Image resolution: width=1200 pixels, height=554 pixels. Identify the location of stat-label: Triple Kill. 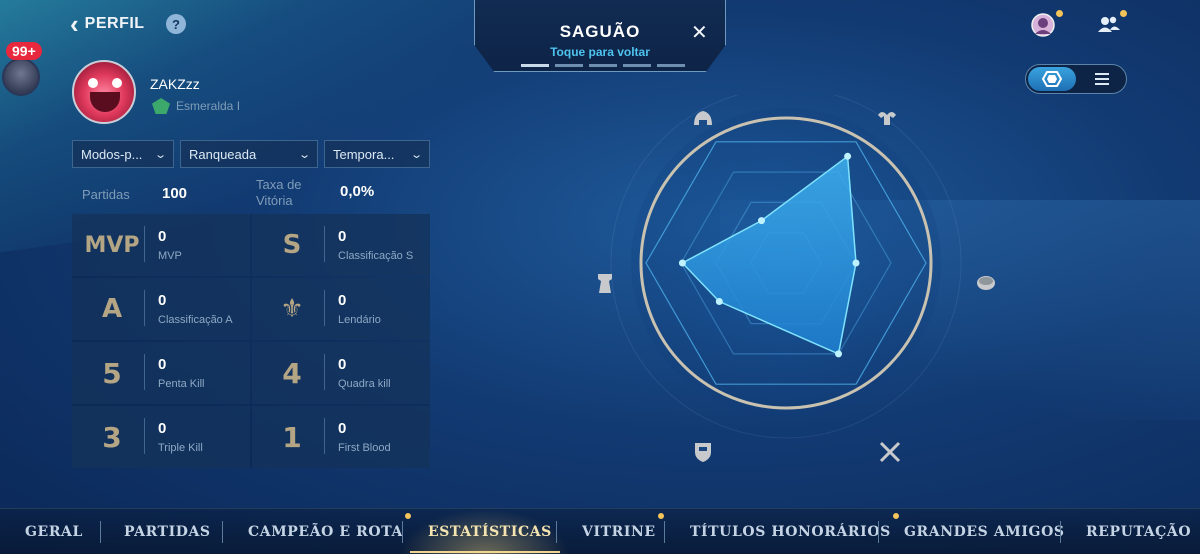
(180, 448).